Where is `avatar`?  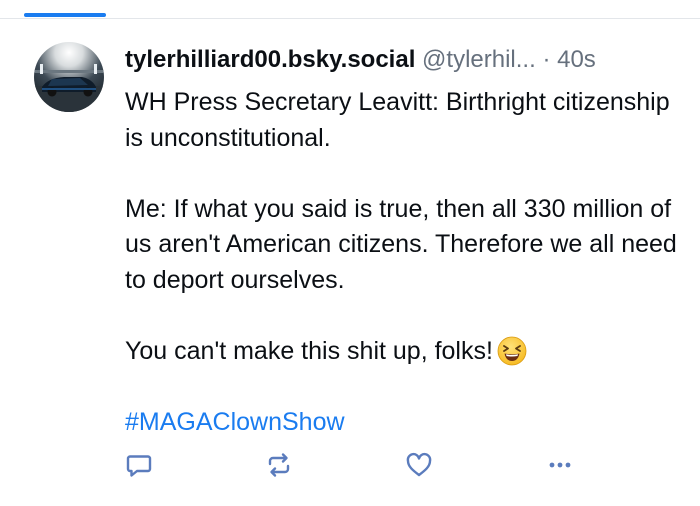 avatar is located at coordinates (69, 77).